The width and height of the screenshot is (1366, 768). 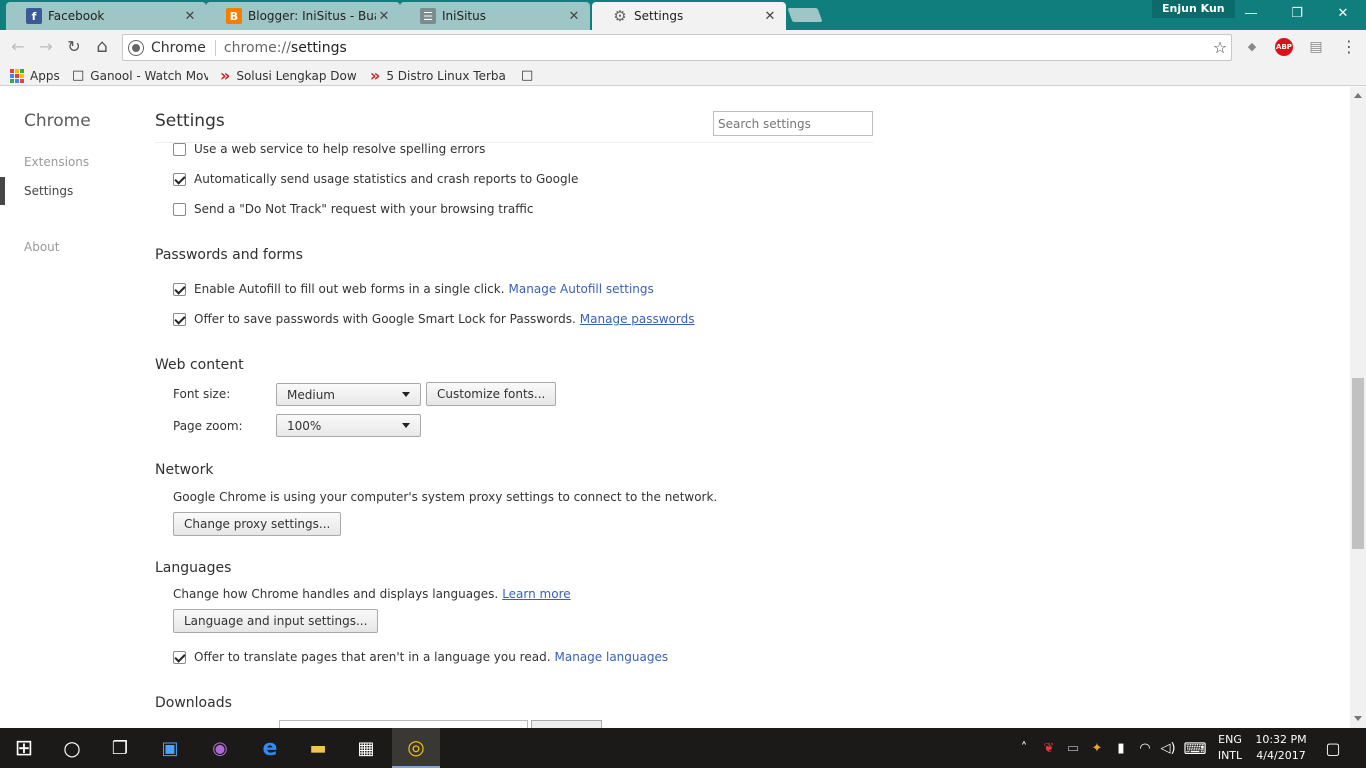 I want to click on tab-title: Facebook, so click(x=76, y=16).